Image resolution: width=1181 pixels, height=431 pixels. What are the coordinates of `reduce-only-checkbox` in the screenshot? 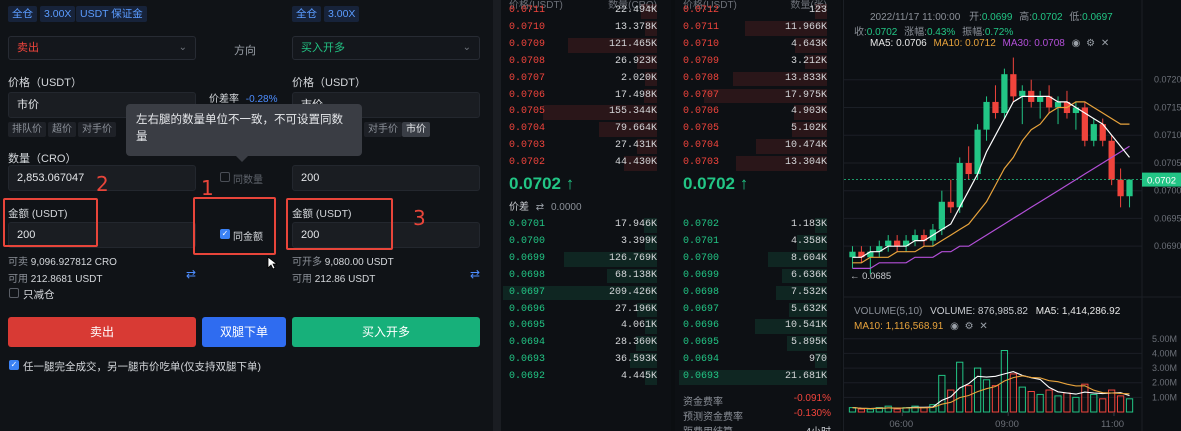 It's located at (14, 293).